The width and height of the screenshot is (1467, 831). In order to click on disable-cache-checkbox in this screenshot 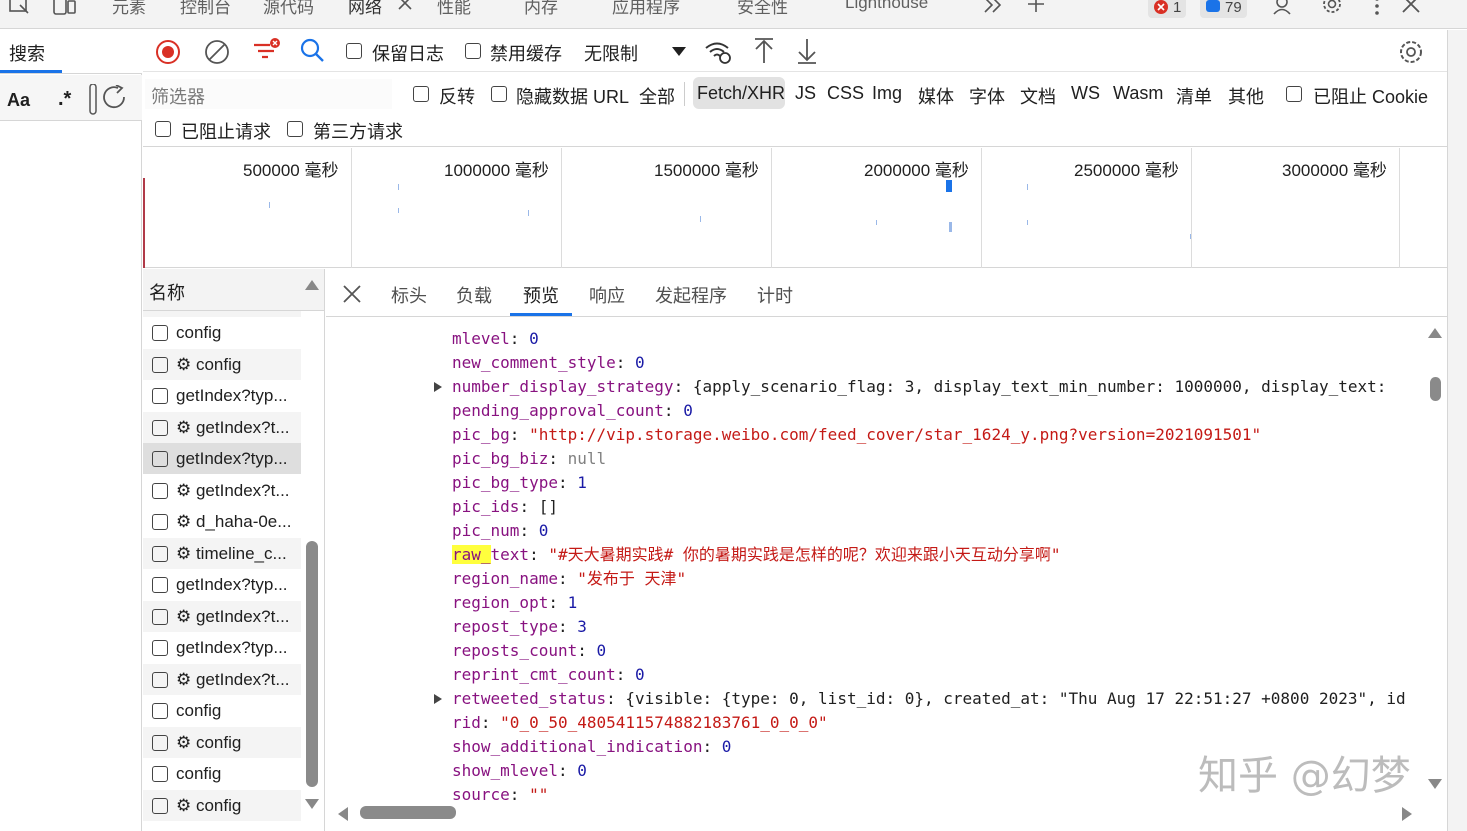, I will do `click(473, 51)`.